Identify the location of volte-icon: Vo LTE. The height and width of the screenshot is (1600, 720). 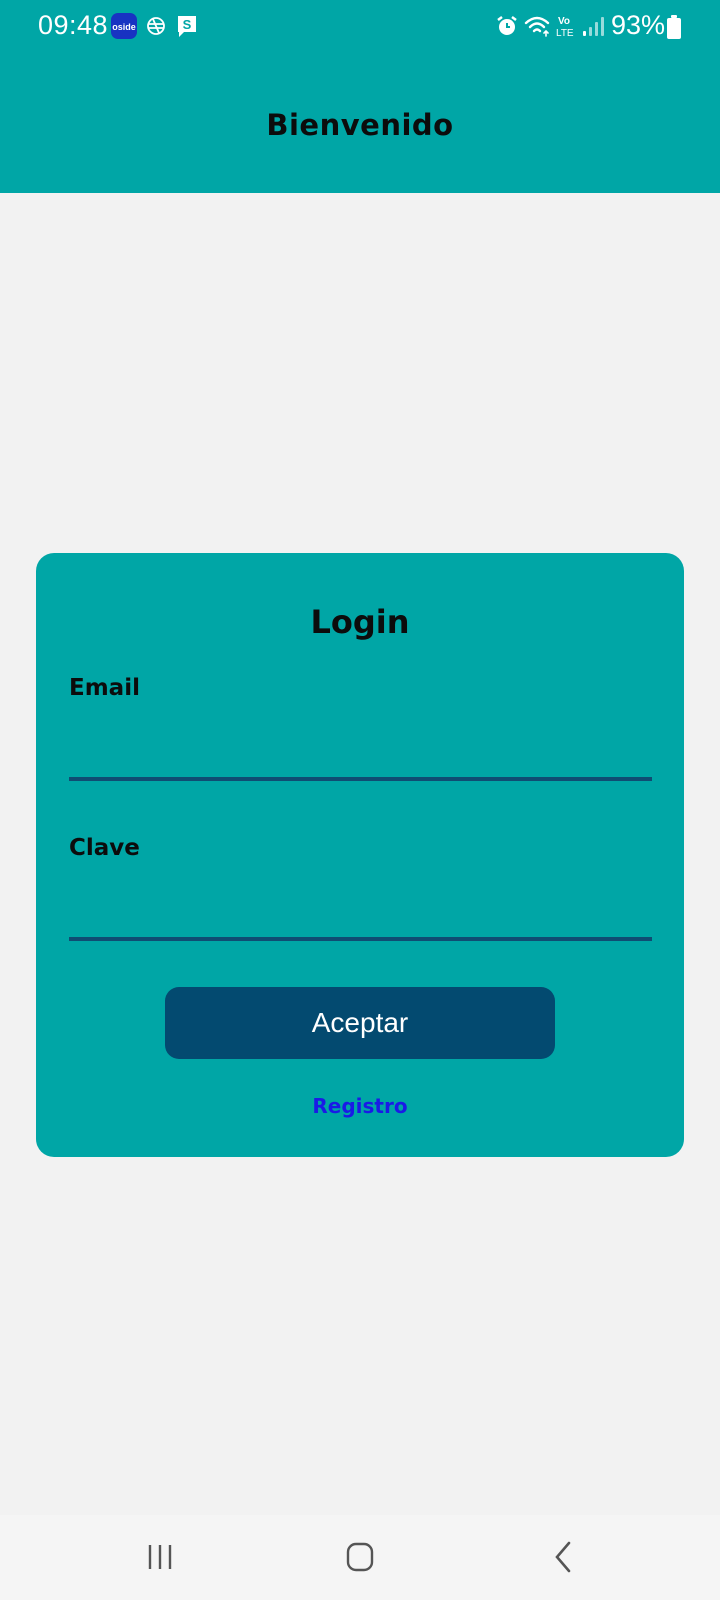
(567, 28).